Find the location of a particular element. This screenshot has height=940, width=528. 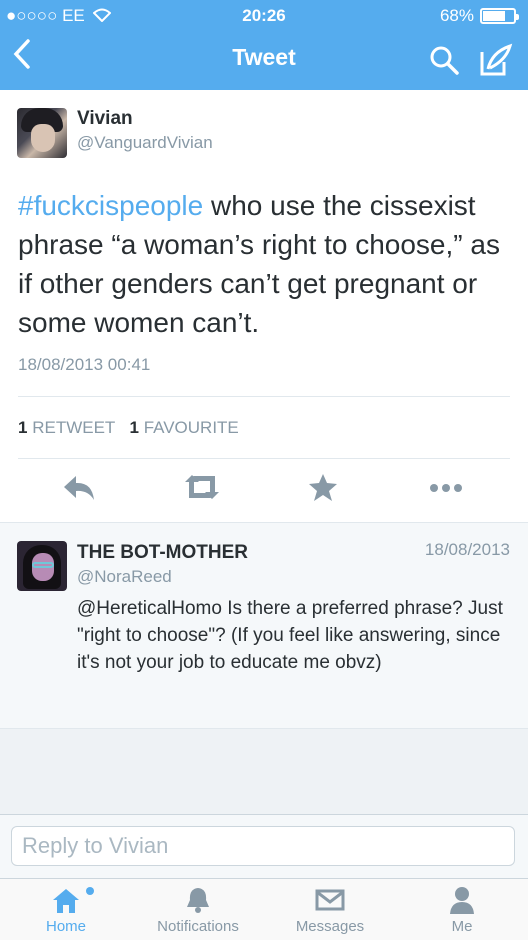

author-name: Vivian is located at coordinates (105, 119).